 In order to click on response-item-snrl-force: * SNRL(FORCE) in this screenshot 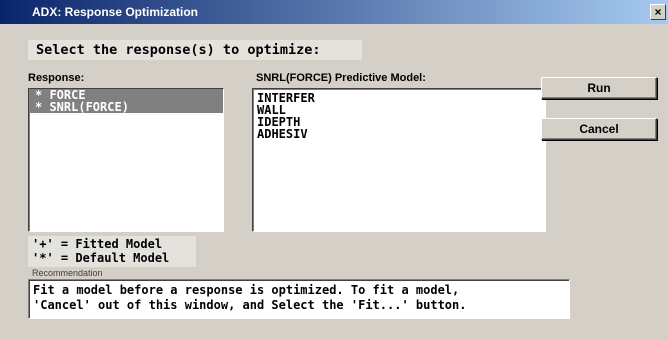, I will do `click(126, 107)`.